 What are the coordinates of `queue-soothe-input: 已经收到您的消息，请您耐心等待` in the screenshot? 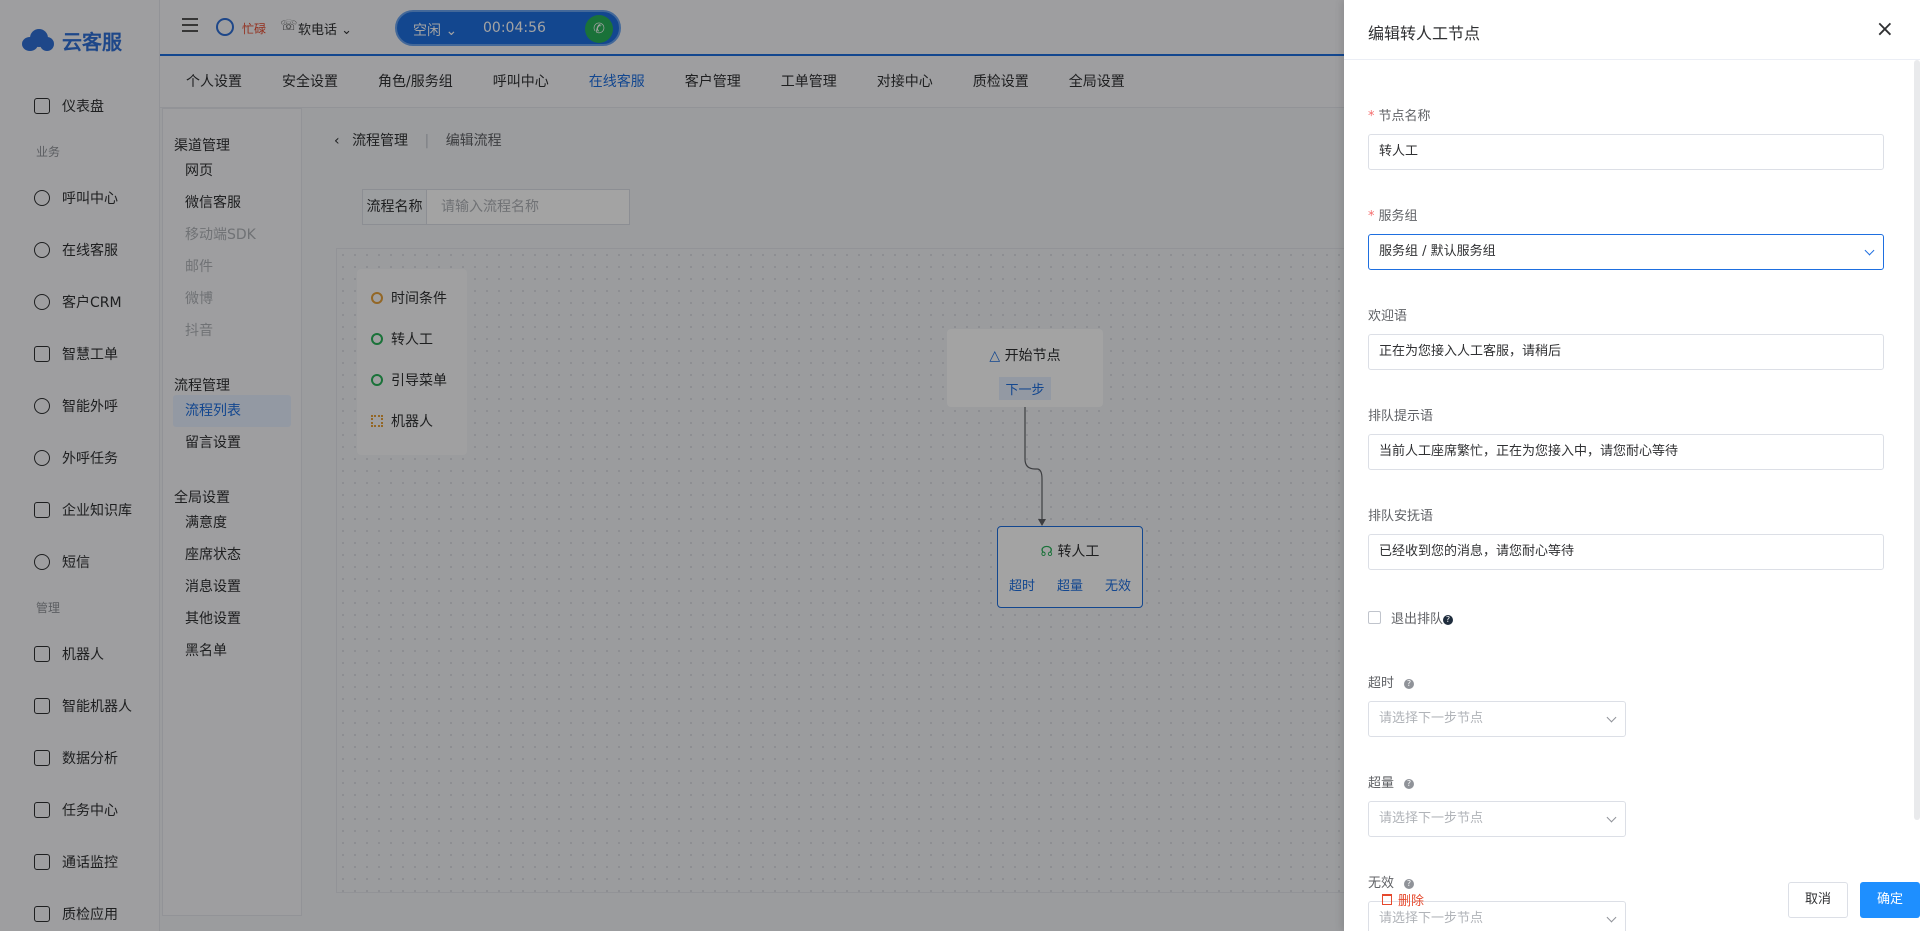 It's located at (1626, 552).